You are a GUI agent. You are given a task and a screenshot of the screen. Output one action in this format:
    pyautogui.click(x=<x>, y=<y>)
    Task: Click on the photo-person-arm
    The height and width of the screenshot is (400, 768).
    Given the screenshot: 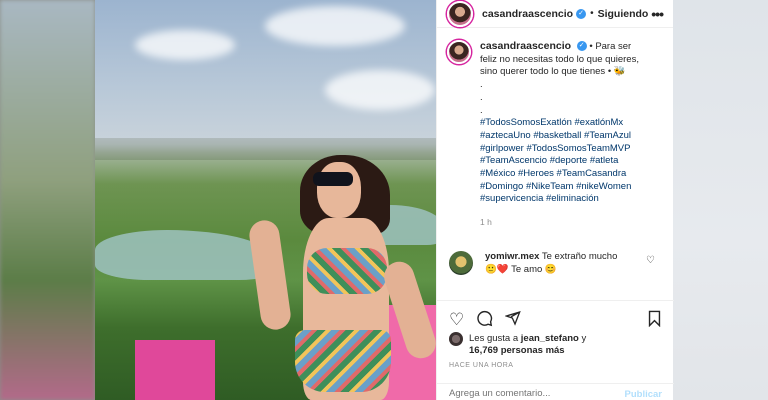 What is the action you would take?
    pyautogui.click(x=270, y=275)
    